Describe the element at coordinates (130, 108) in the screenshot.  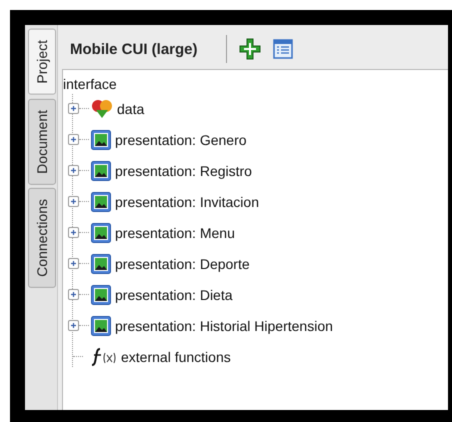
I see `tree-item: data` at that location.